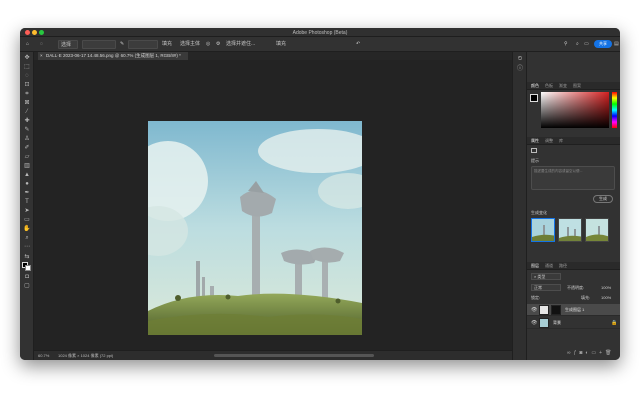  I want to click on window-title: Adobe Photoshop (Beta), so click(320, 33).